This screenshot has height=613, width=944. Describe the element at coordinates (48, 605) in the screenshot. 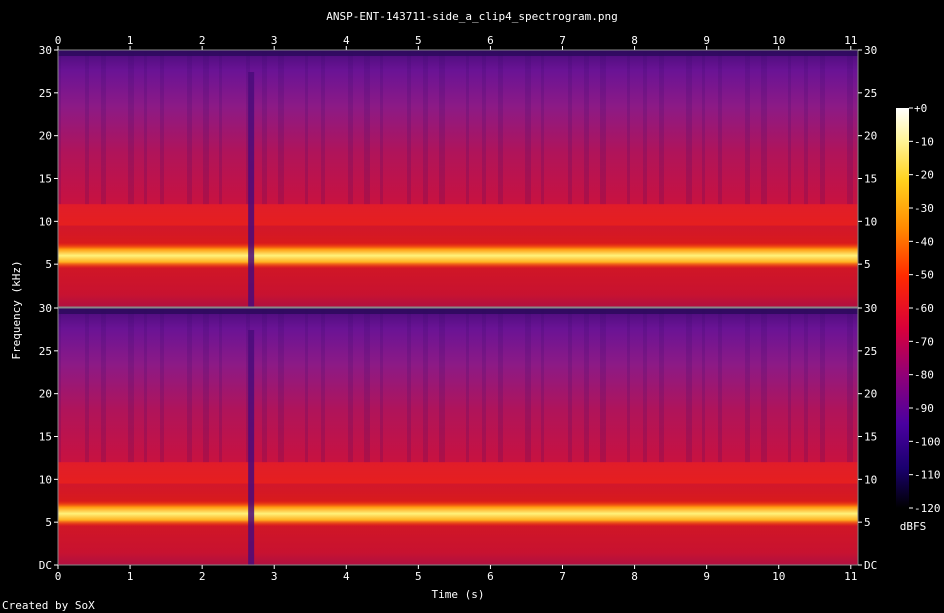

I see `footer-credit: Created by SoX` at that location.